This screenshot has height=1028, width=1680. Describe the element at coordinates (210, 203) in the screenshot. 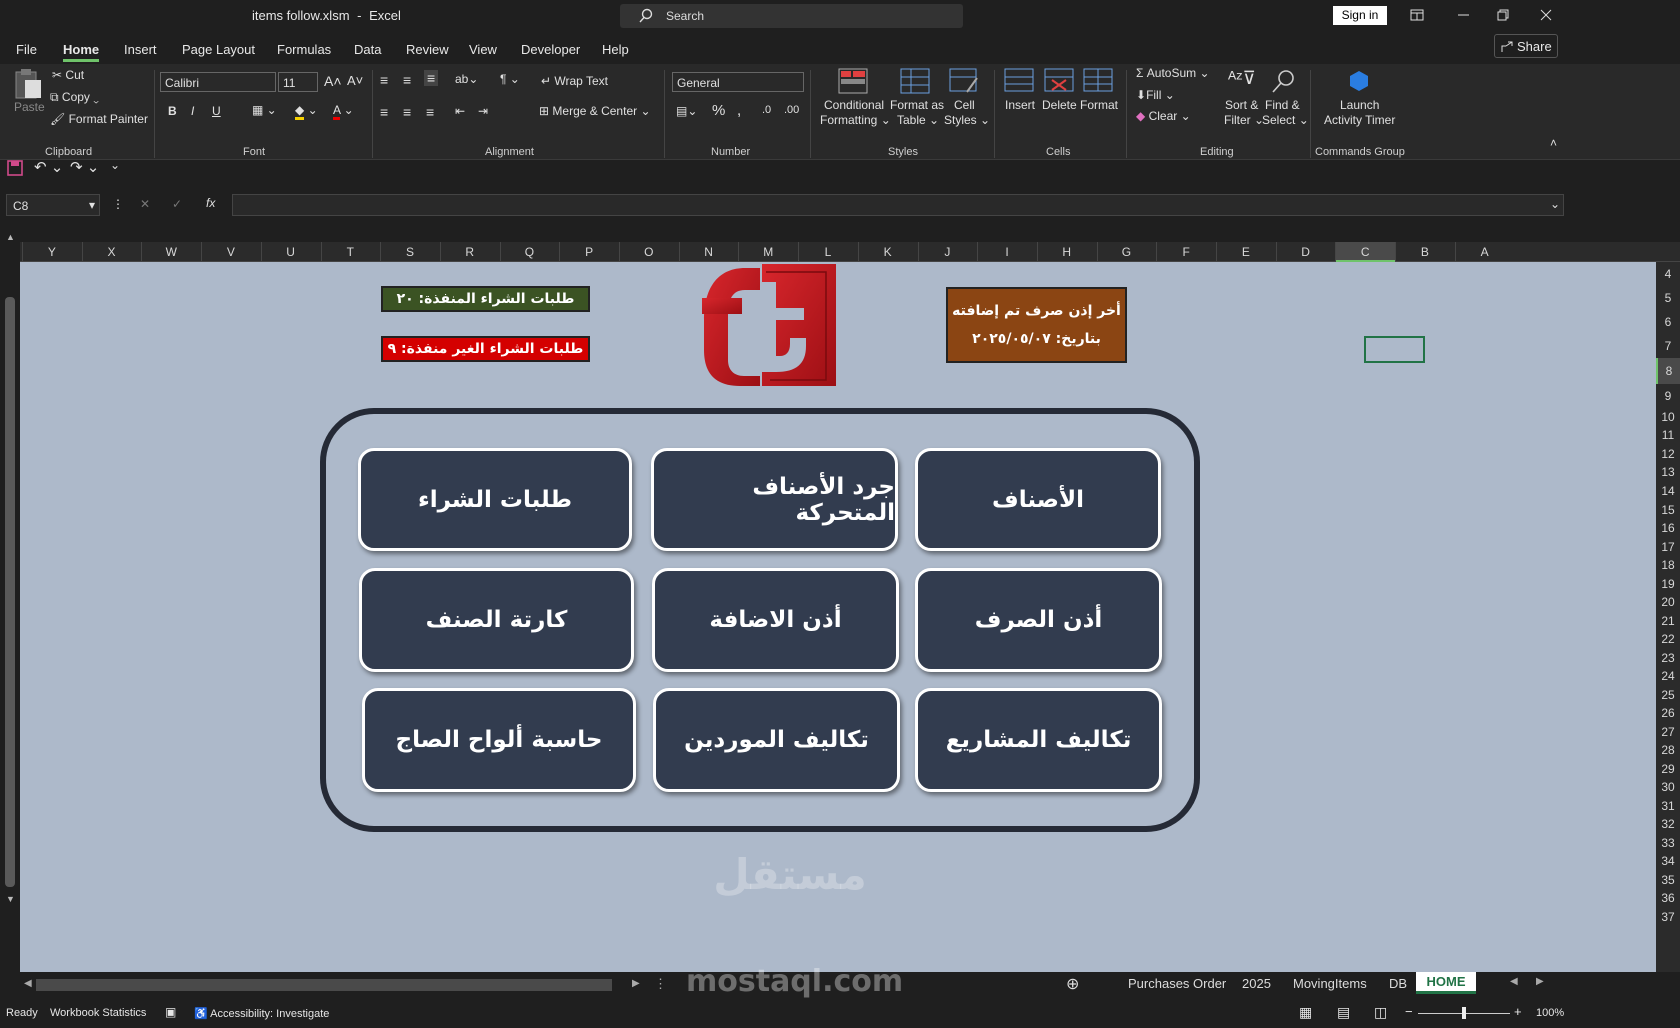

I see `insert-function-icon: fx` at that location.